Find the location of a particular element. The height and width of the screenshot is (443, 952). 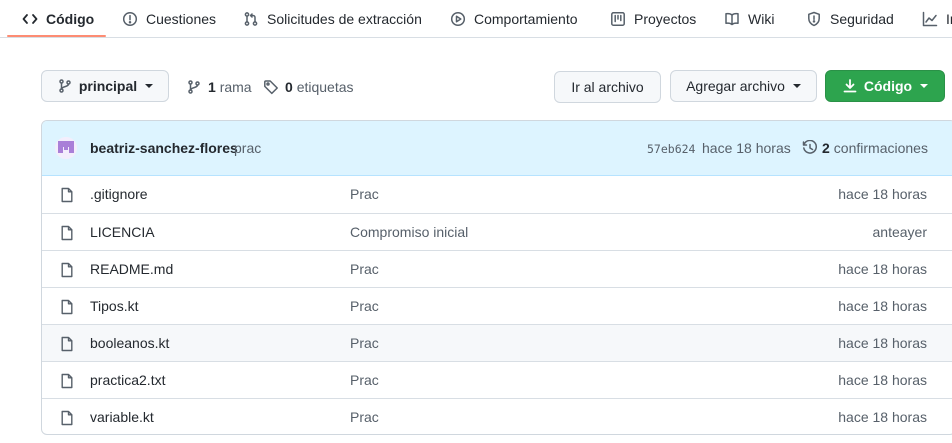

tab-issues: Cuestiones is located at coordinates (169, 19).